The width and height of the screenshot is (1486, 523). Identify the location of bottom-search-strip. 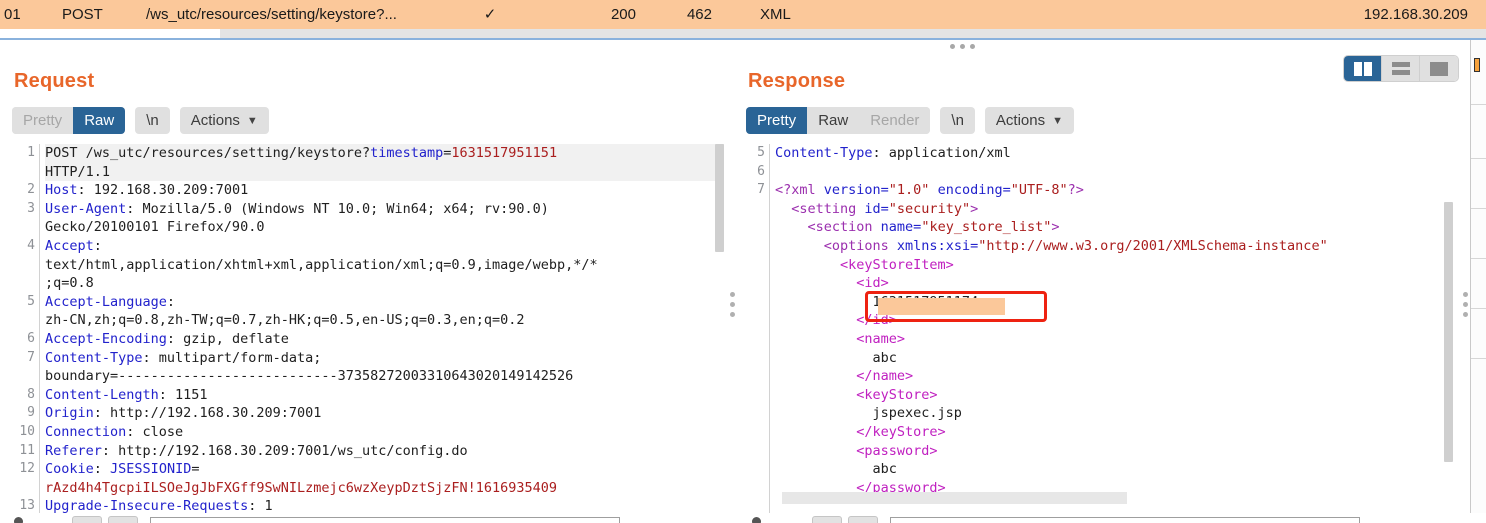
(743, 518).